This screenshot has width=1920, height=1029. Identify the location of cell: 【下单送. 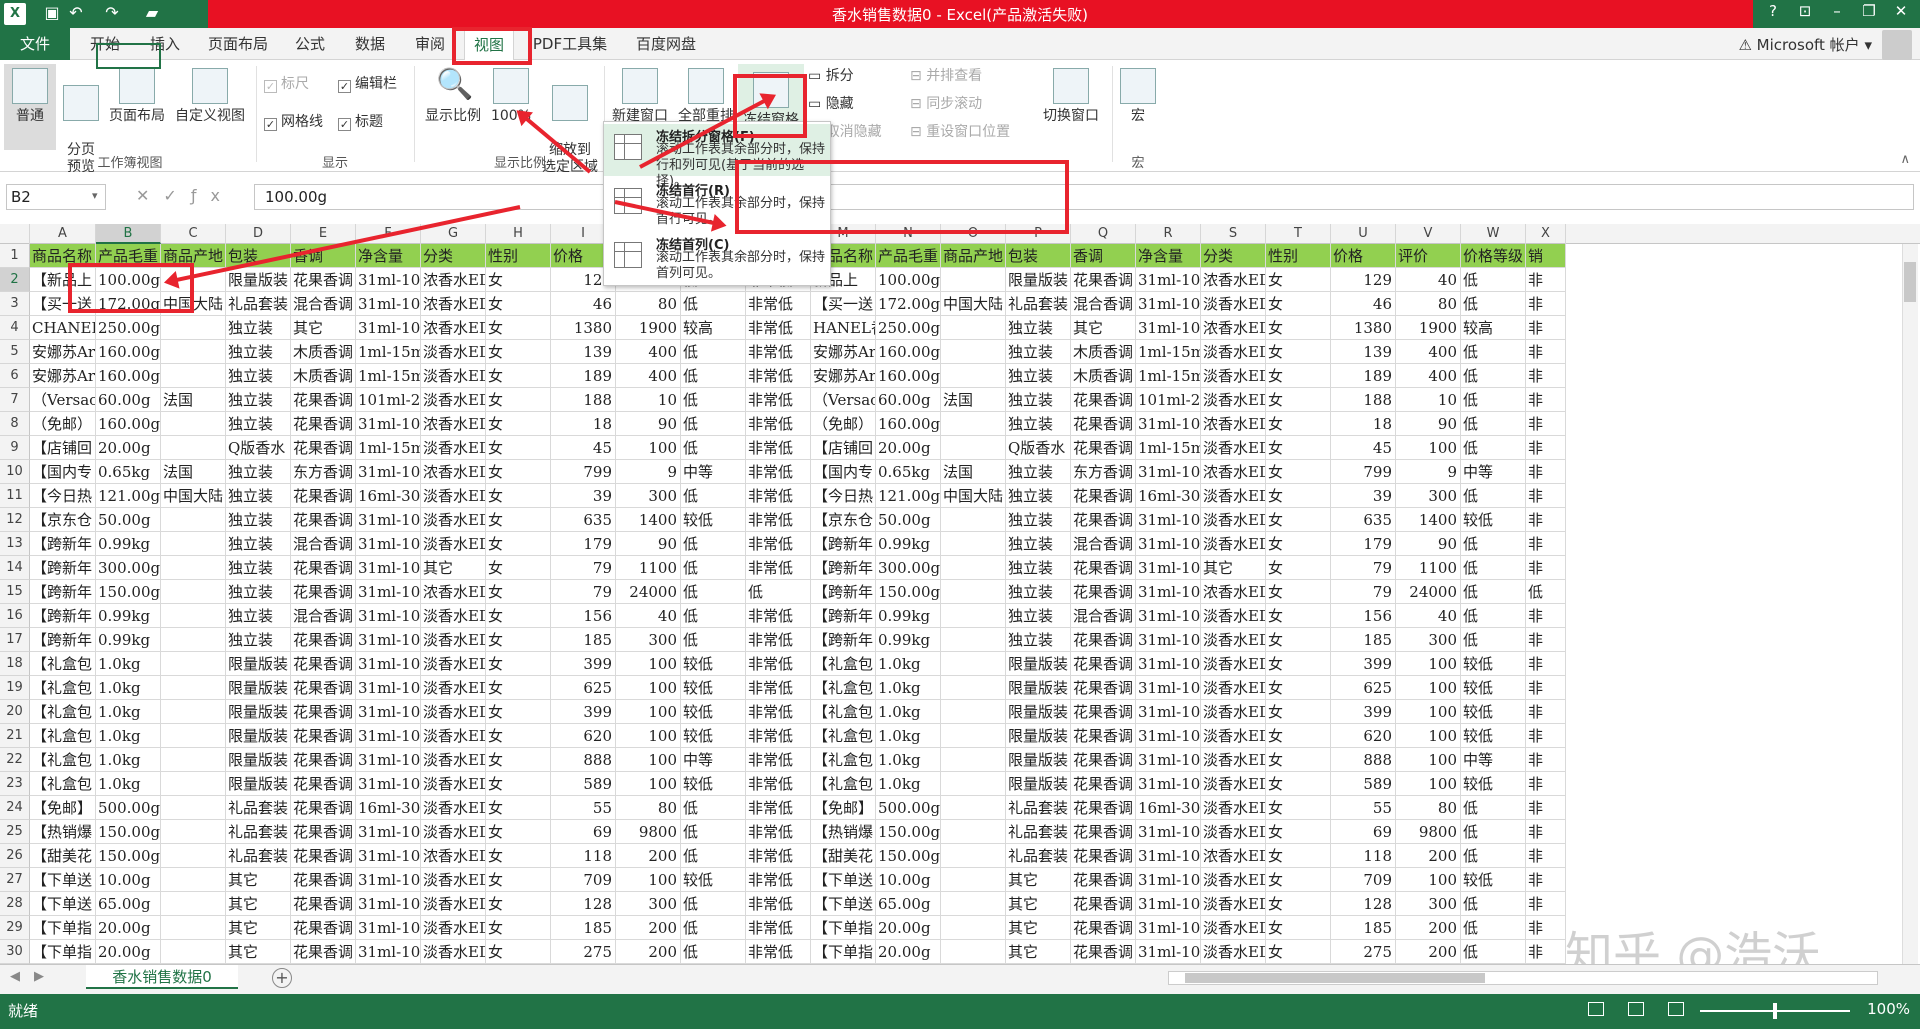
(63, 904).